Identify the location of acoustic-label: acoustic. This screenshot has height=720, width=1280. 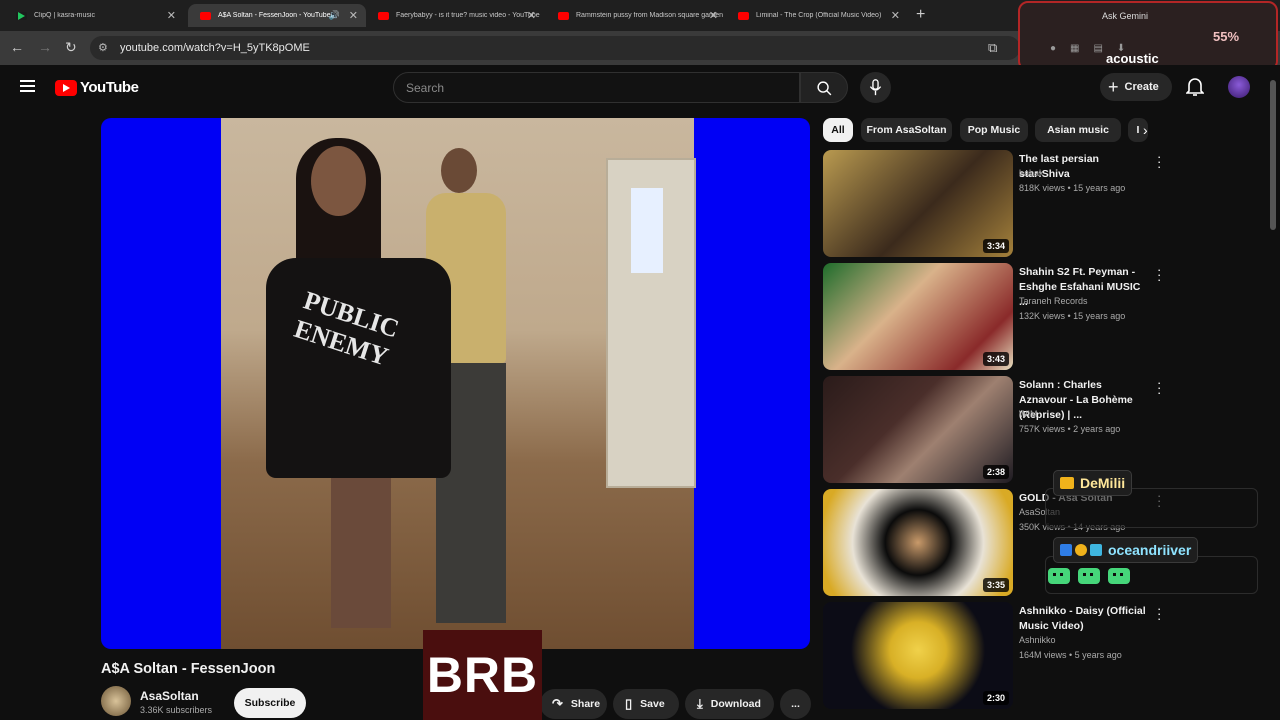
(1132, 58).